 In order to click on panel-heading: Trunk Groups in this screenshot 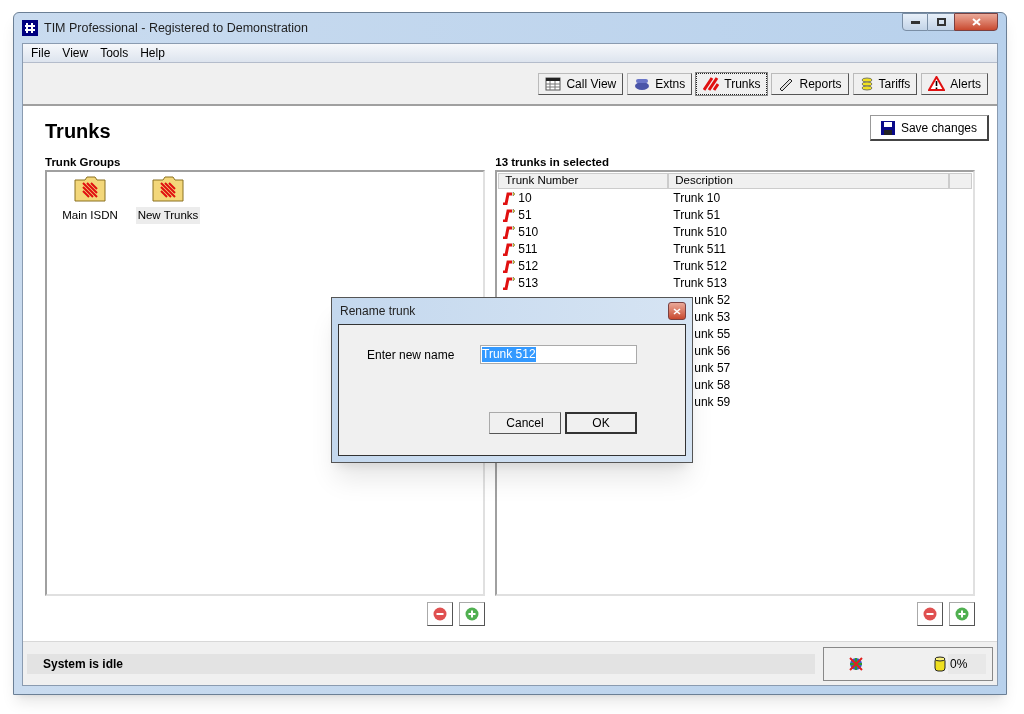, I will do `click(83, 162)`.